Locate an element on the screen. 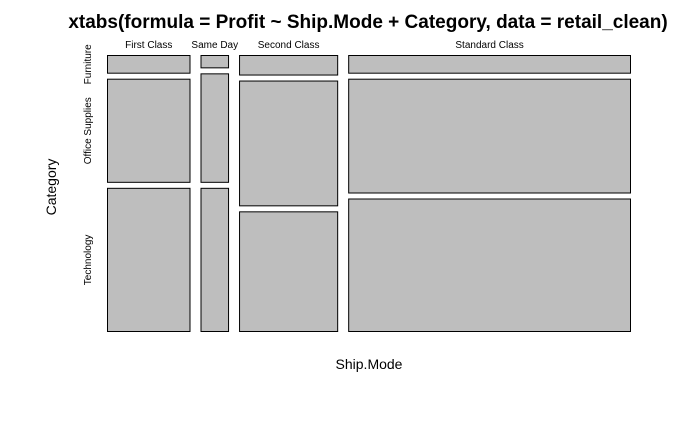 The height and width of the screenshot is (432, 700). column-label-second-class: Second Class is located at coordinates (289, 45).